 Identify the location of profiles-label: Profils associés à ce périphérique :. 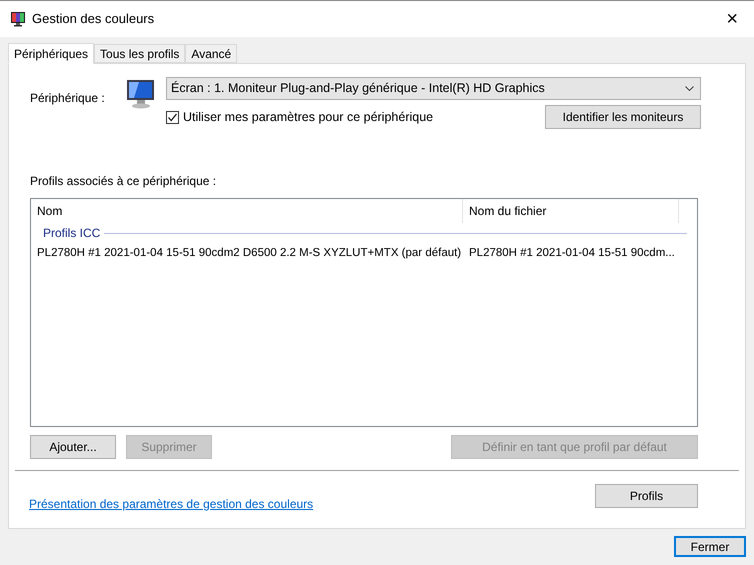
(123, 181).